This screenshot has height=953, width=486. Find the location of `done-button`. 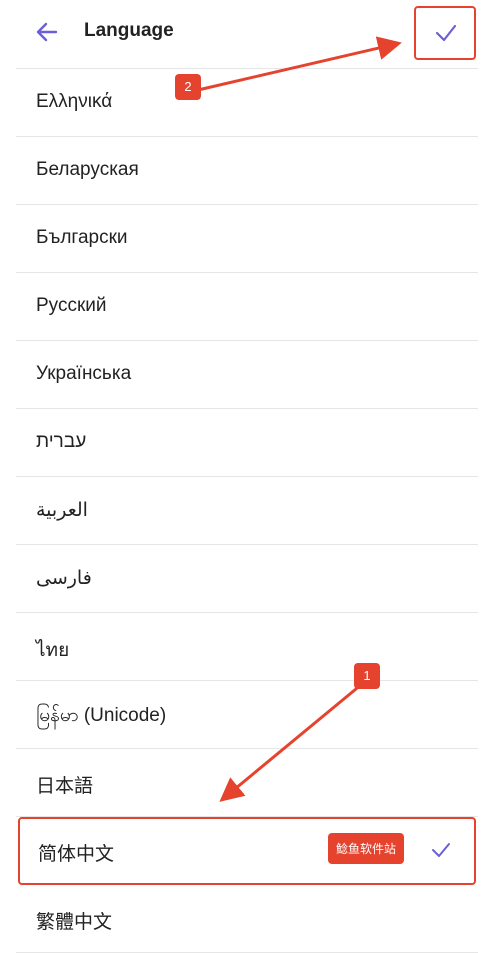

done-button is located at coordinates (445, 33).